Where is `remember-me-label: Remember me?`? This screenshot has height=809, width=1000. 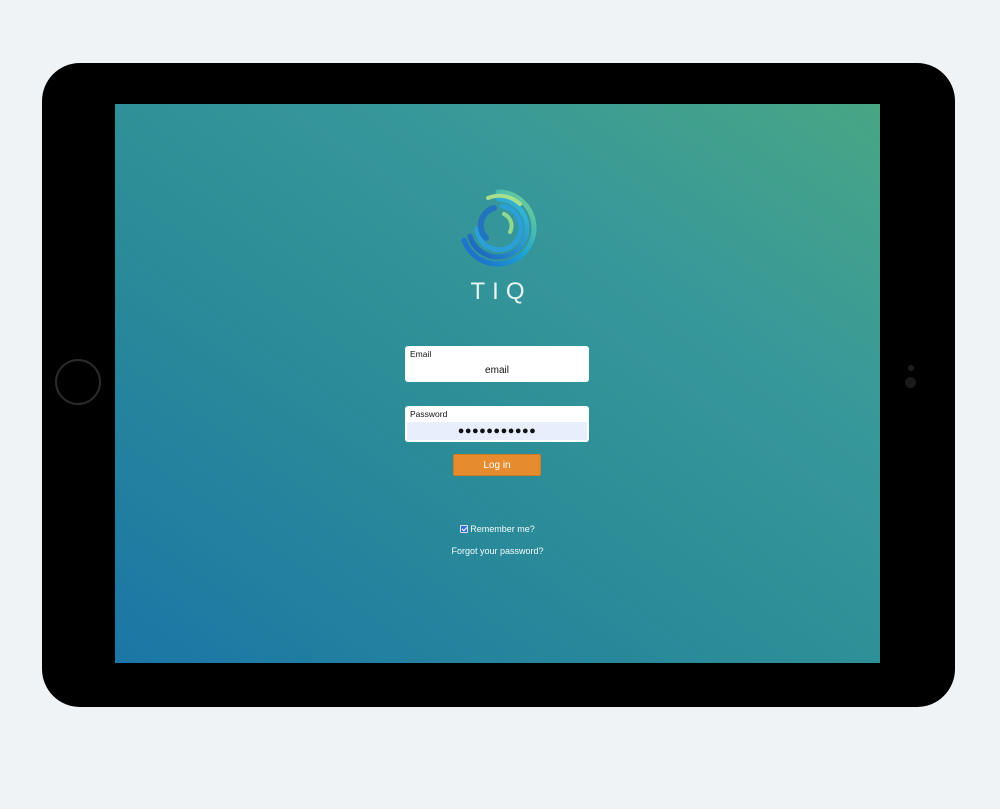
remember-me-label: Remember me? is located at coordinates (502, 529).